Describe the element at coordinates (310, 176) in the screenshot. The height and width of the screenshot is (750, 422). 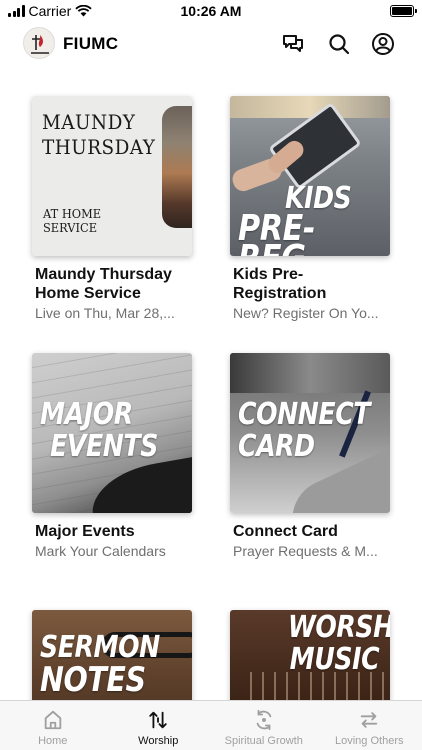
I see `card-image: KIDS PRE-REG` at that location.